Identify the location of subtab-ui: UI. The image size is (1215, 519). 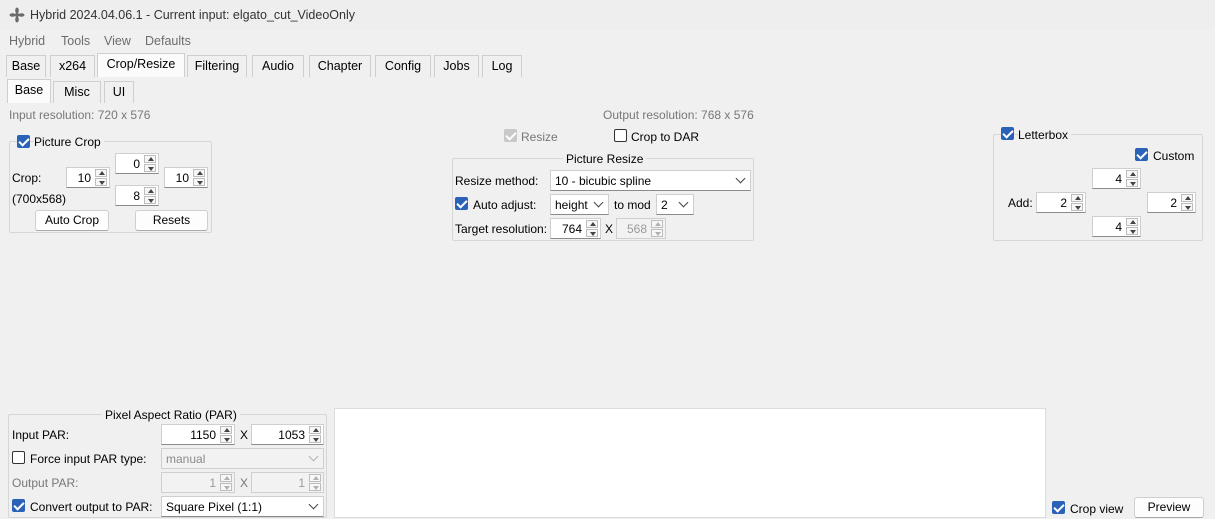
(119, 92).